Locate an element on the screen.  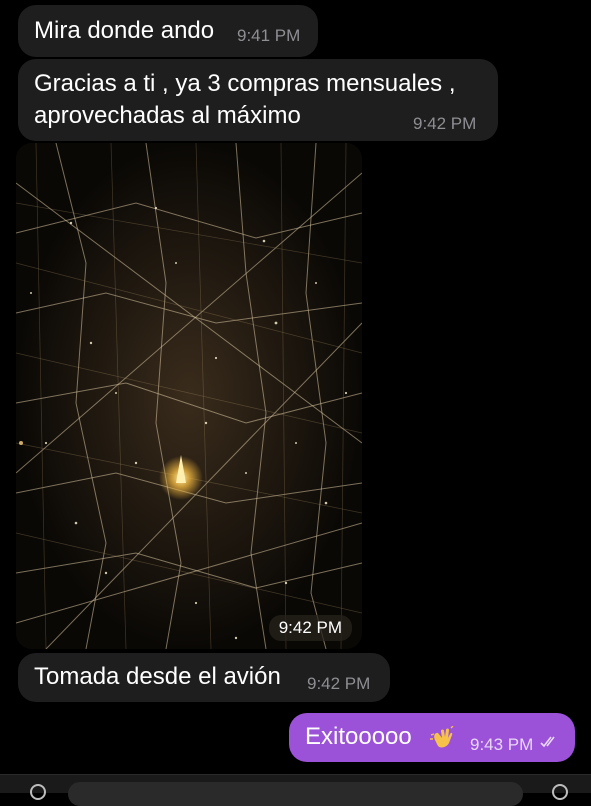
attach-icon is located at coordinates (38, 792).